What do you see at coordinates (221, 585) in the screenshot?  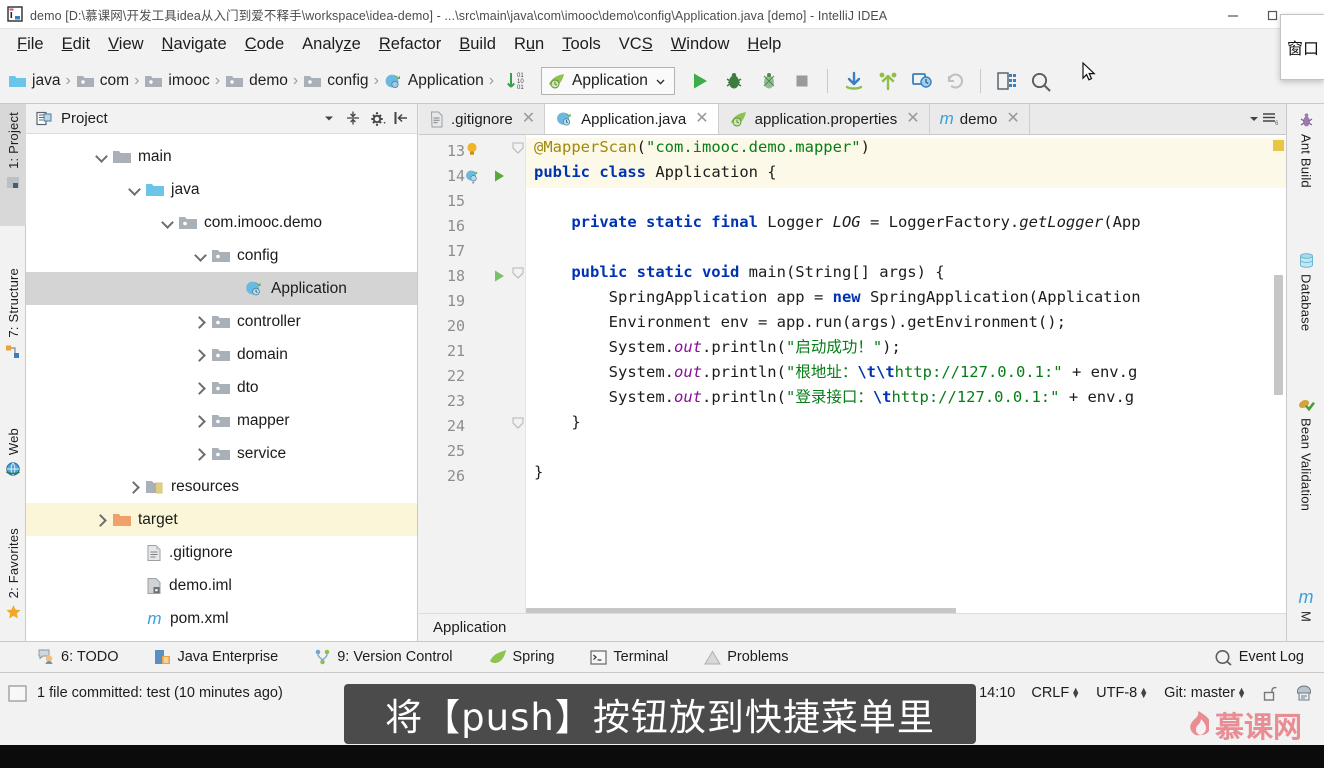 I see `tree-row: demo.iml` at bounding box center [221, 585].